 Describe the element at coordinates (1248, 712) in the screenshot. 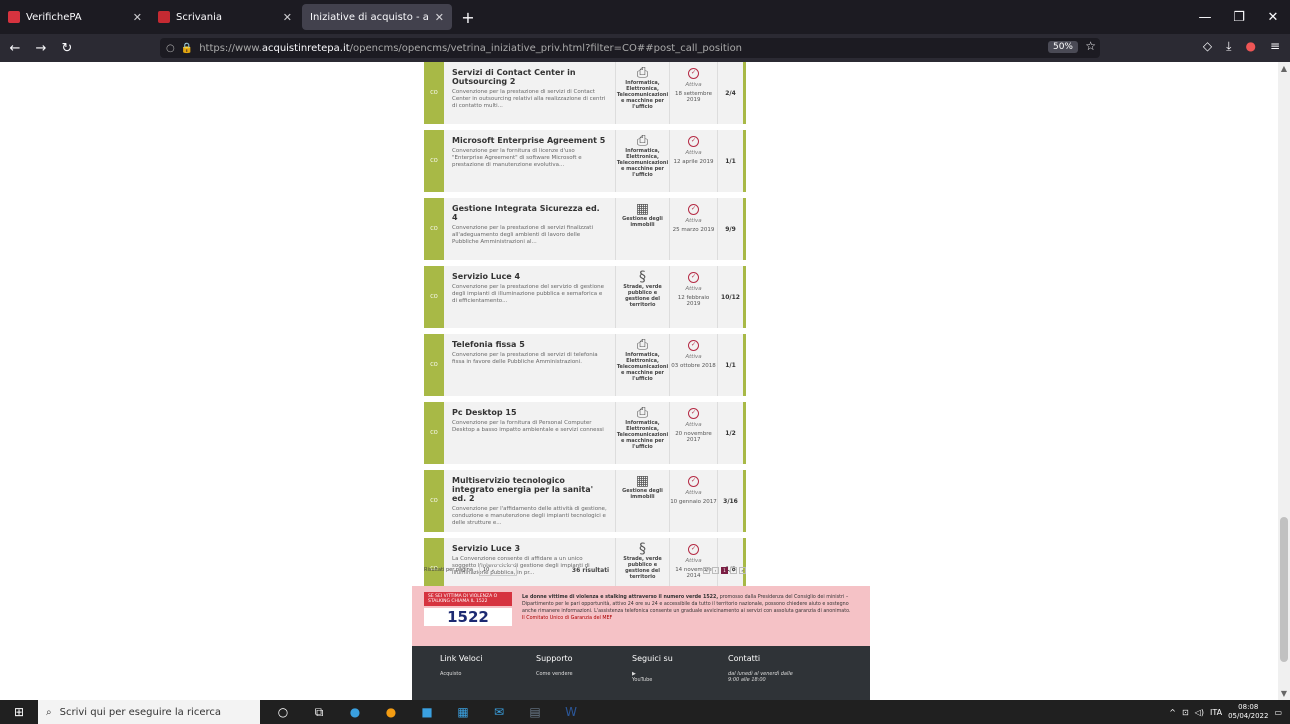

I see `clock: 08:08 05/04/2022` at that location.